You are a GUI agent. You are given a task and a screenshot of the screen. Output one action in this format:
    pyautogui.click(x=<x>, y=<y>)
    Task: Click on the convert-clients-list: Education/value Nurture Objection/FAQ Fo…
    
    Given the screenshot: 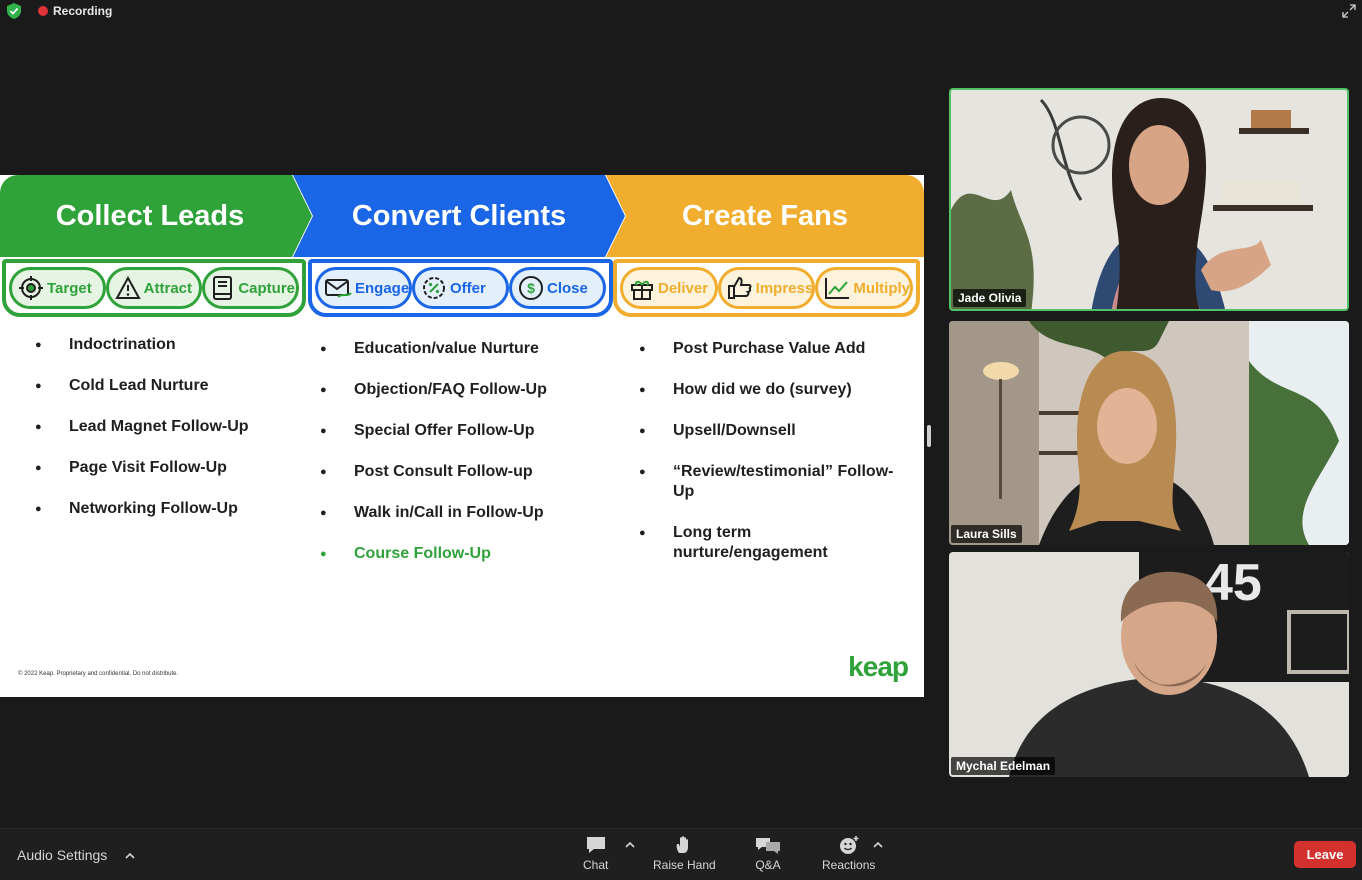 What is the action you would take?
    pyautogui.click(x=465, y=462)
    